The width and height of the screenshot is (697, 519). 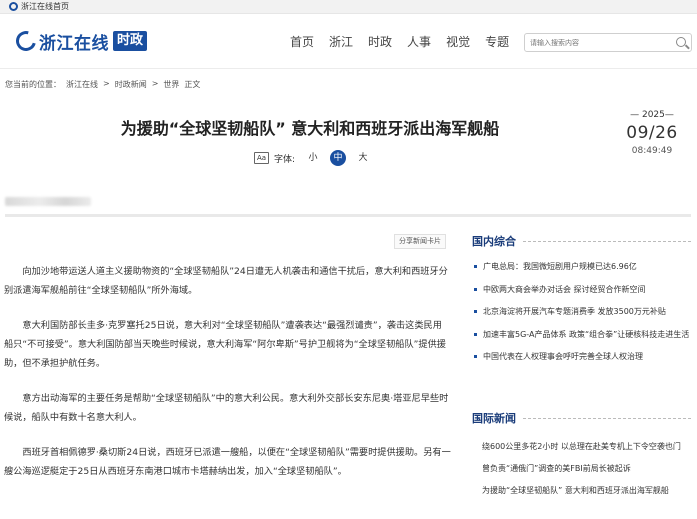 I want to click on font-size-icon: Aa, so click(x=261, y=158).